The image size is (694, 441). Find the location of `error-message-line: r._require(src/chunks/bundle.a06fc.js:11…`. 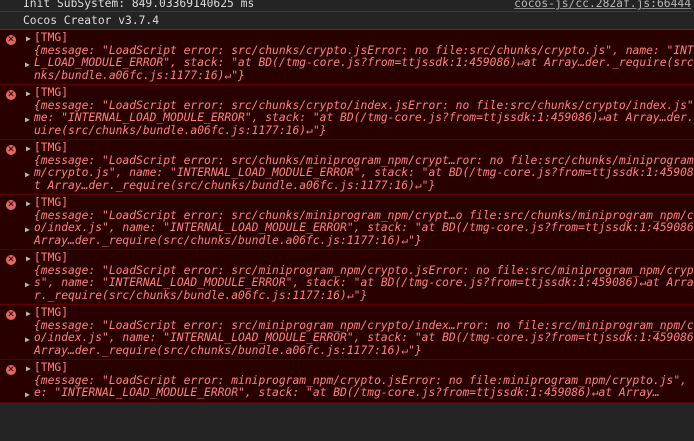

error-message-line: r._require(src/chunks/bundle.a06fc.js:11… is located at coordinates (201, 295).